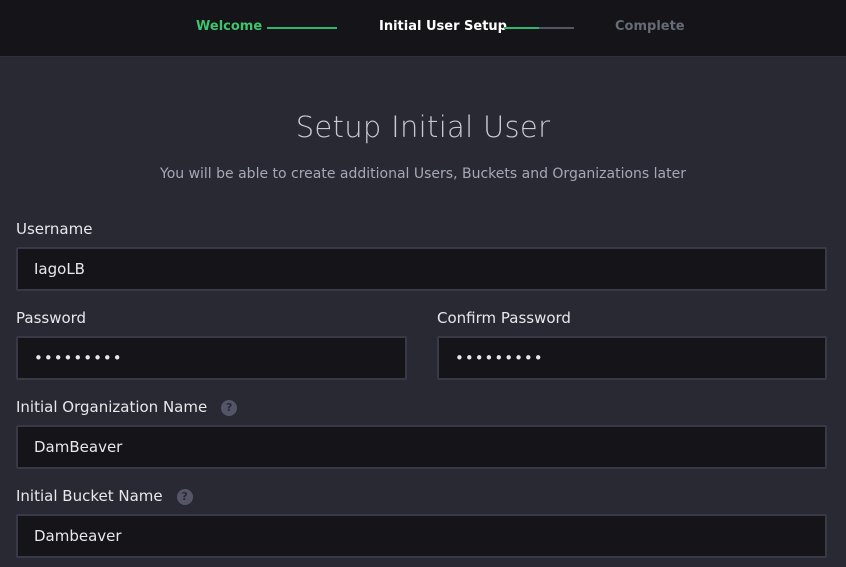  I want to click on step-initial-user-setup: Initial User Setup, so click(443, 26).